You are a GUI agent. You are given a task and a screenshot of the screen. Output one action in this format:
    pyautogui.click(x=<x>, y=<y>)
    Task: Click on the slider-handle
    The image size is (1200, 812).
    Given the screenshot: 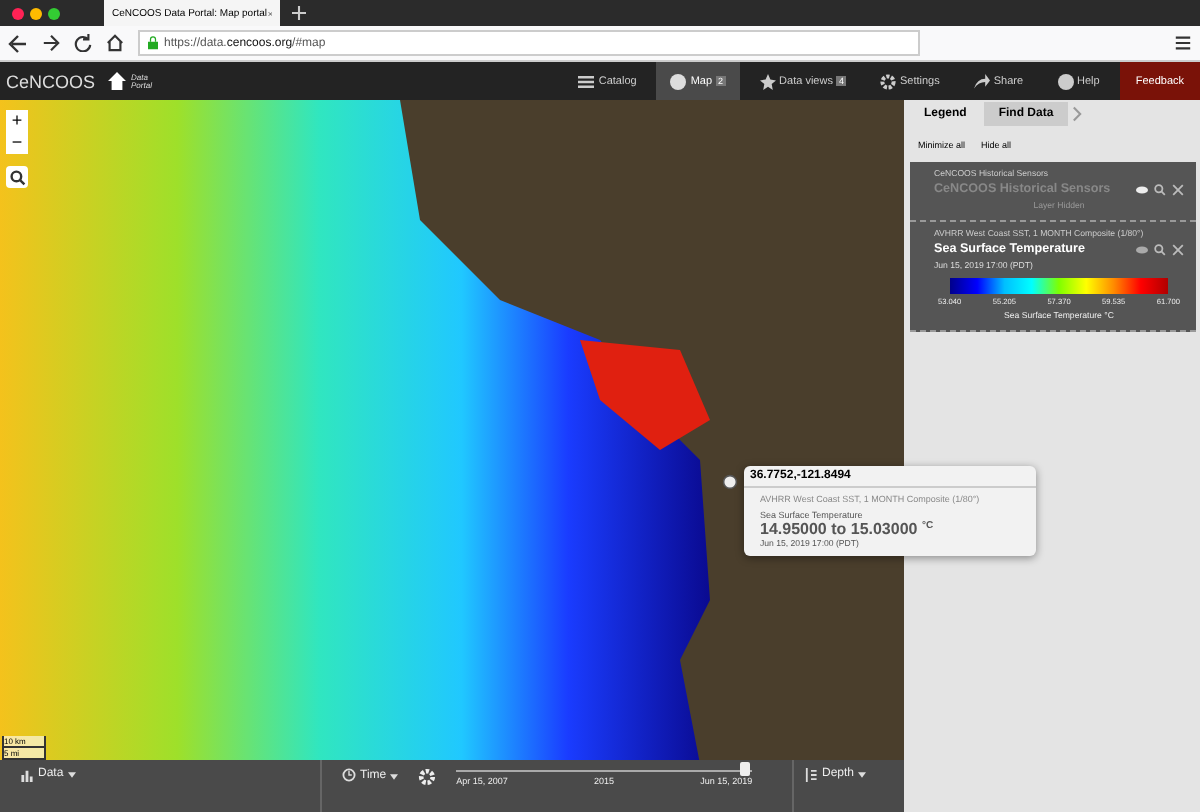 What is the action you would take?
    pyautogui.click(x=744, y=769)
    